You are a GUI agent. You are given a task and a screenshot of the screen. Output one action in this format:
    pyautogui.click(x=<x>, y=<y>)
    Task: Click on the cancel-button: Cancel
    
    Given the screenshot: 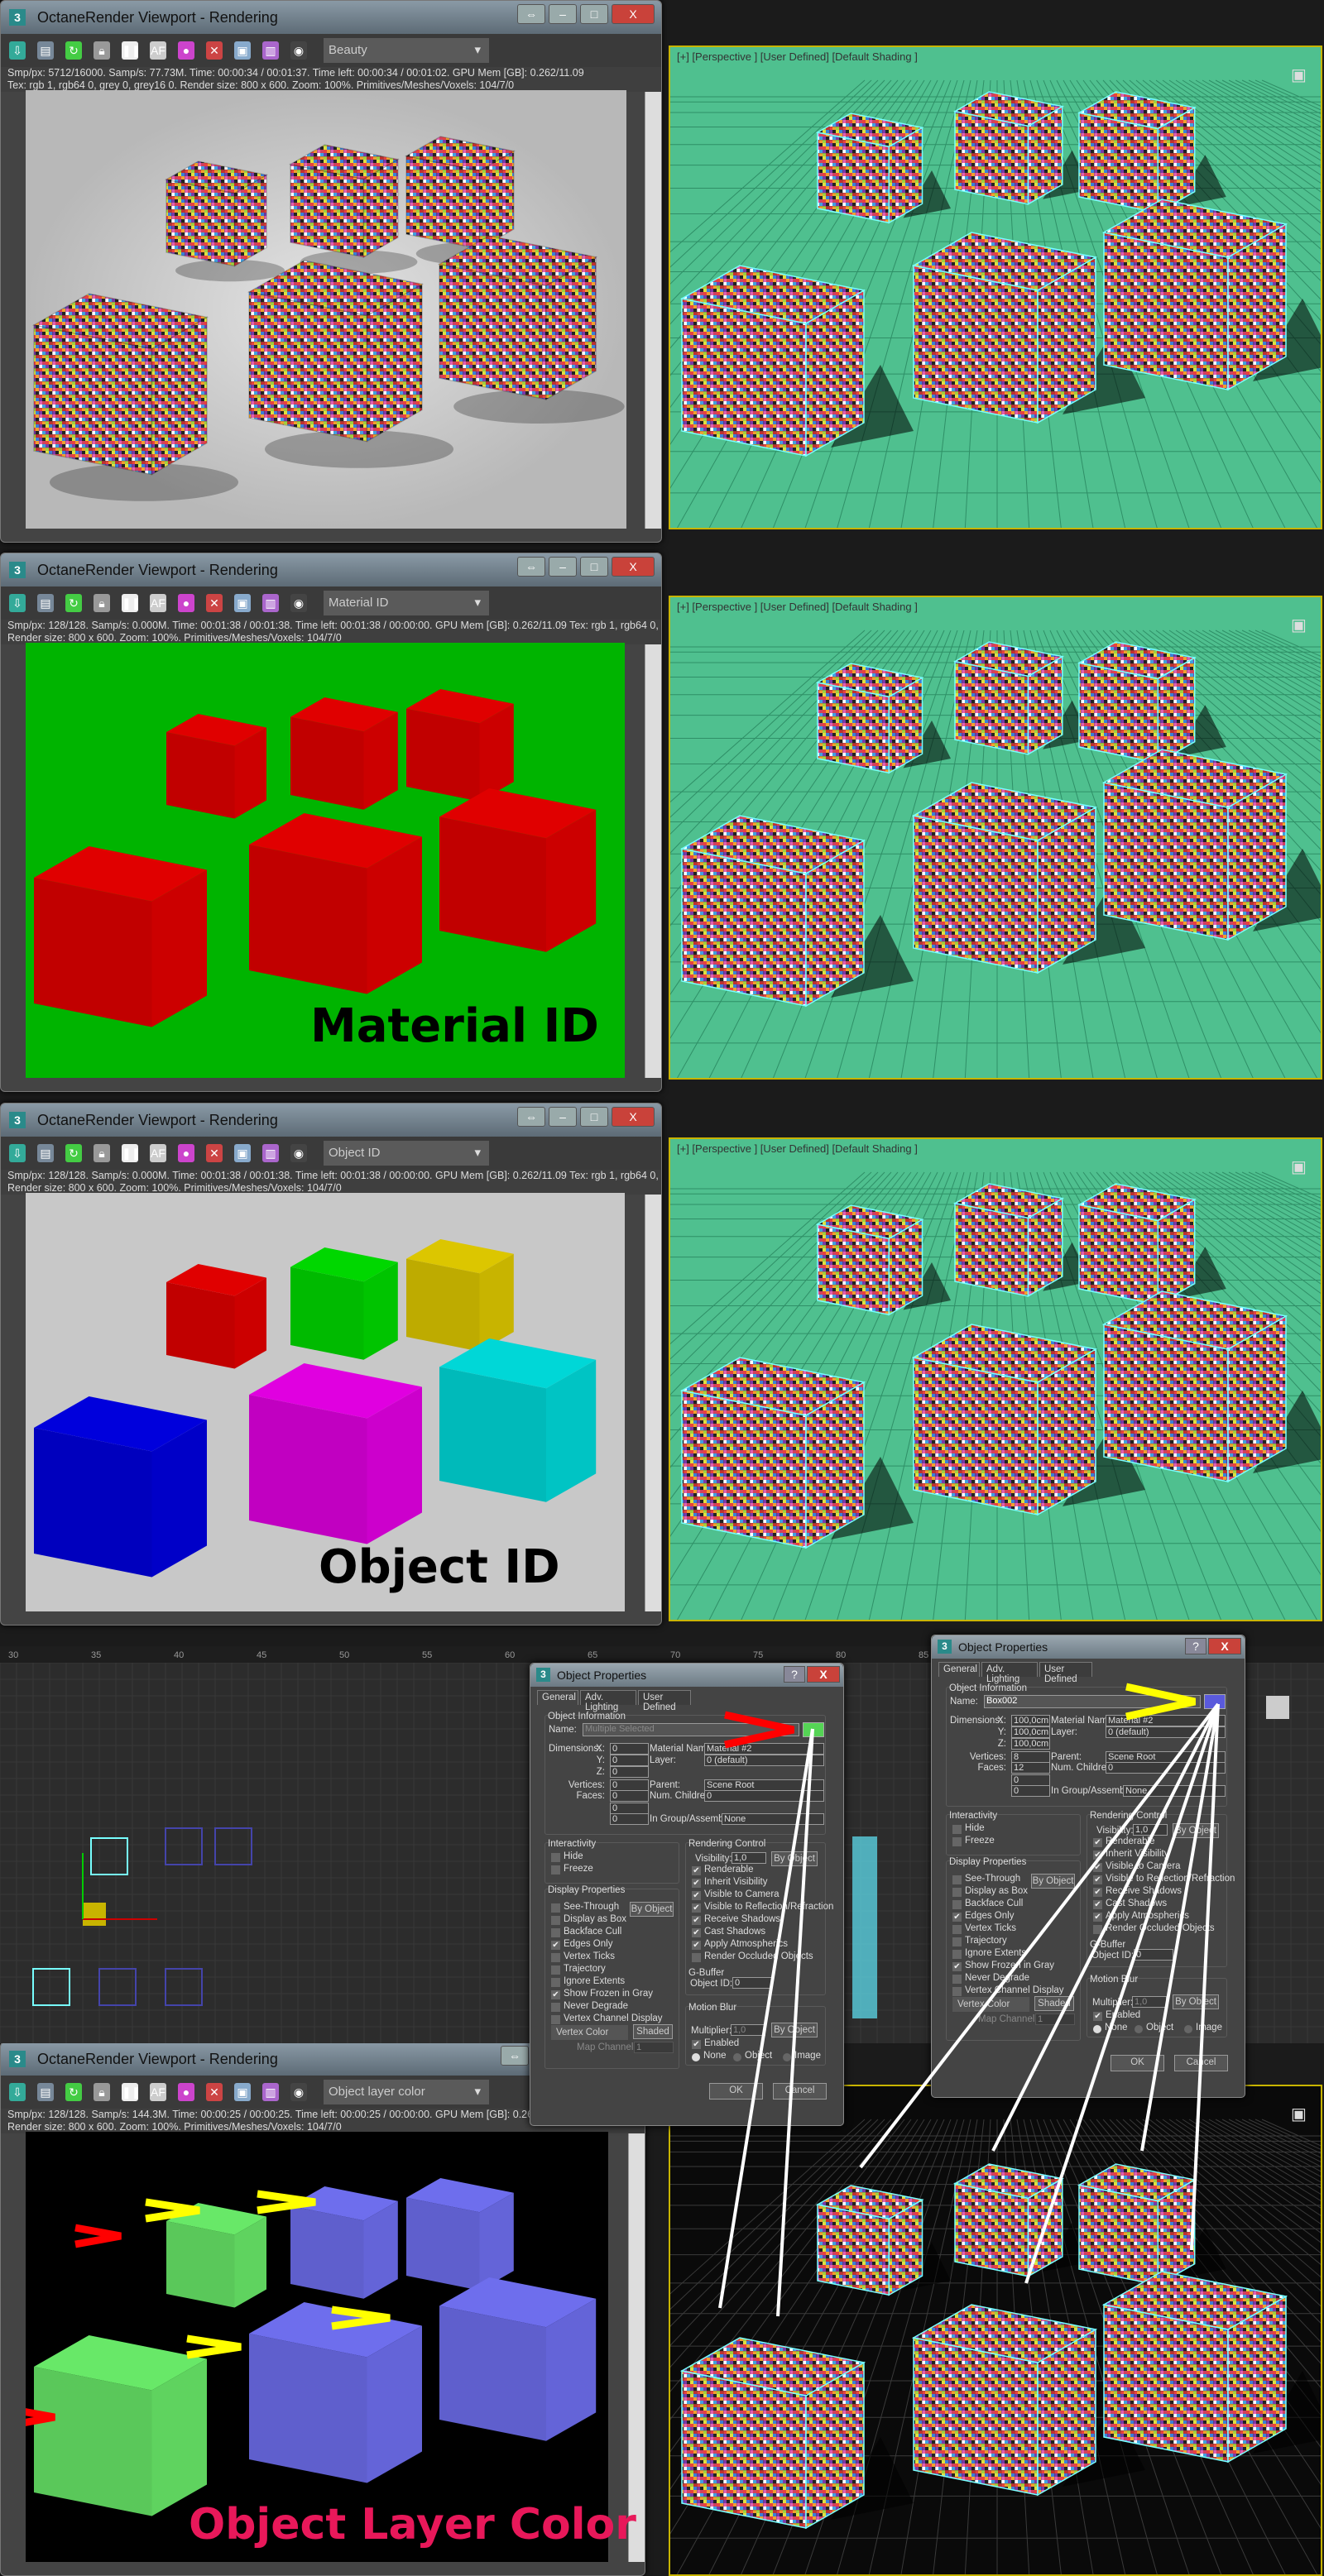 What is the action you would take?
    pyautogui.click(x=1201, y=2063)
    